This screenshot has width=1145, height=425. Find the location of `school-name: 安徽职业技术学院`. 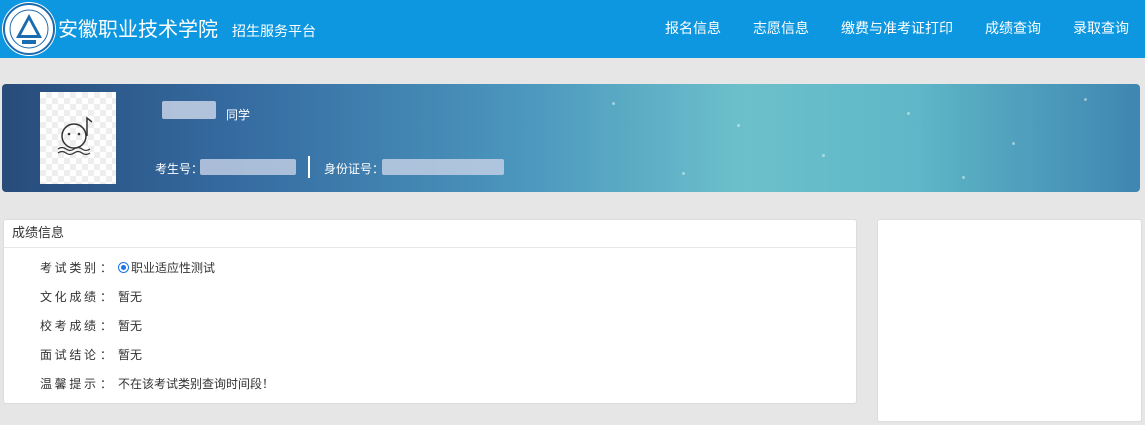

school-name: 安徽职业技术学院 is located at coordinates (138, 29).